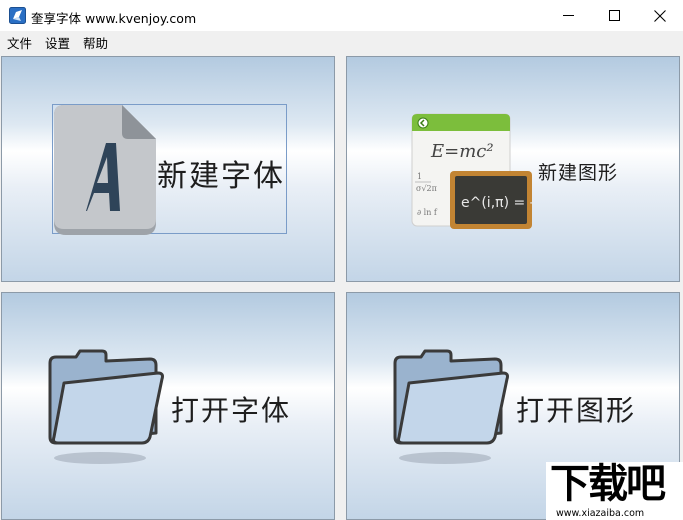 The image size is (683, 520). I want to click on close-button, so click(660, 15).